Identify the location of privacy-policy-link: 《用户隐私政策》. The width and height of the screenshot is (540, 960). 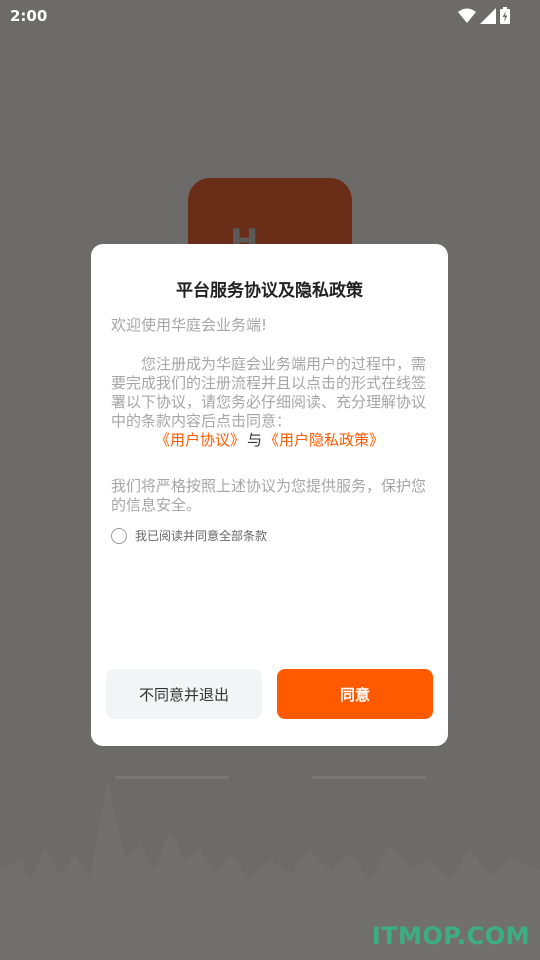
(324, 440).